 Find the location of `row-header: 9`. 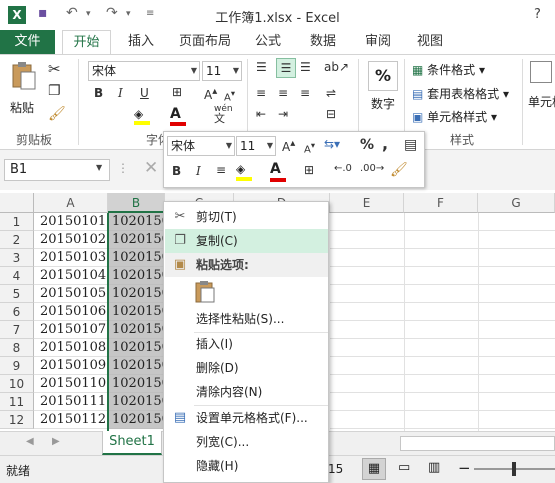

row-header: 9 is located at coordinates (17, 366).